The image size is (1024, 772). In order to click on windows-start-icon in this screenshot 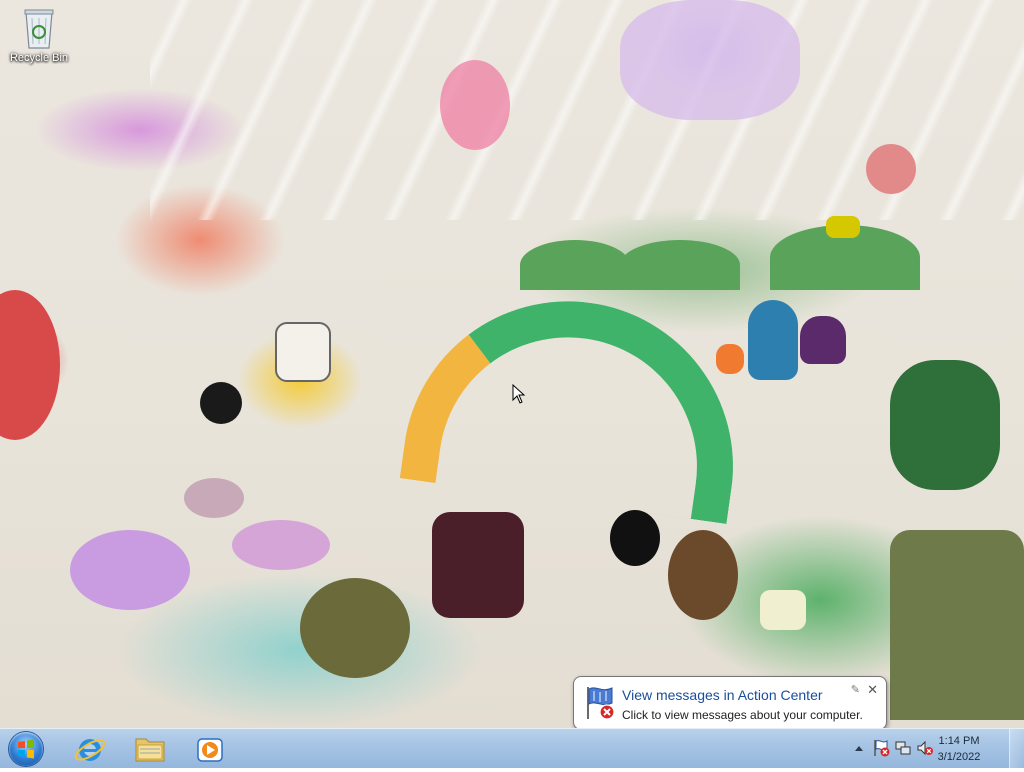, I will do `click(26, 749)`.